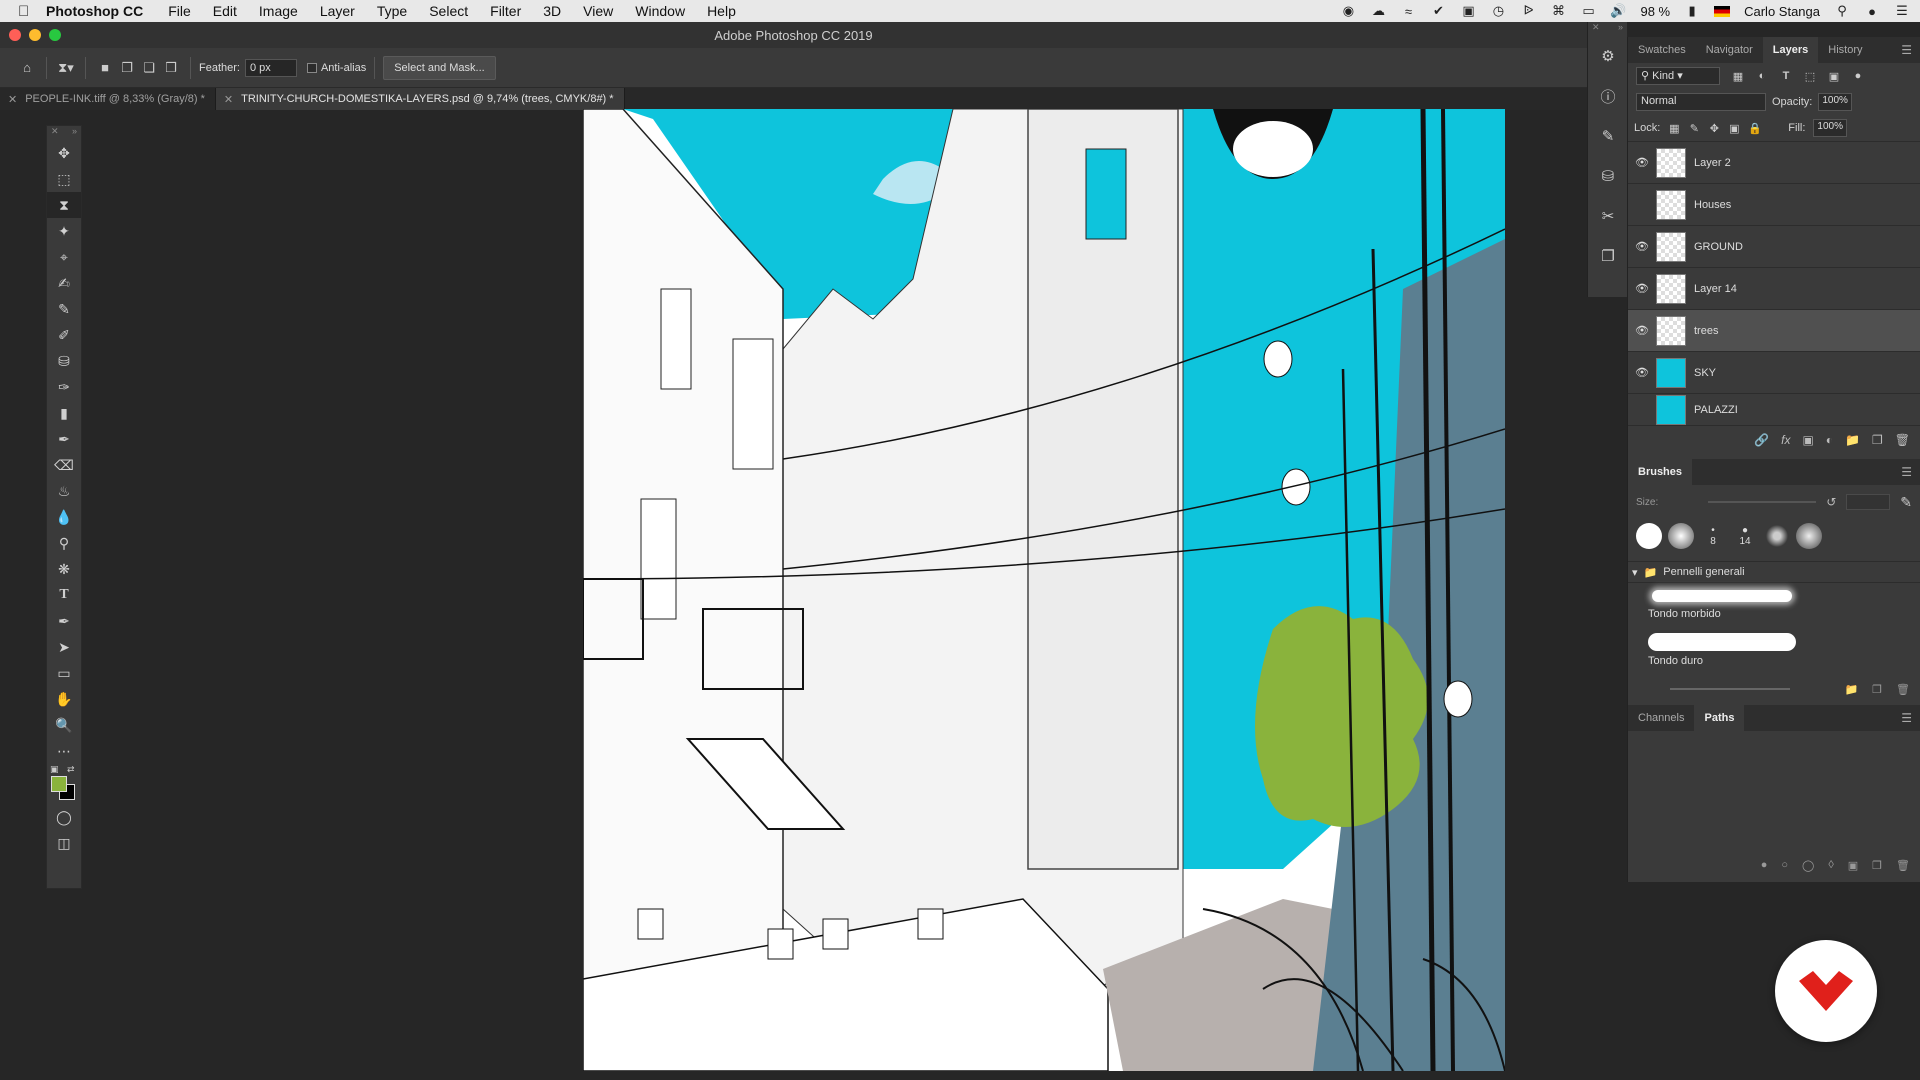 The image size is (1920, 1080). What do you see at coordinates (1705, 373) in the screenshot?
I see `layer-name: SKY` at bounding box center [1705, 373].